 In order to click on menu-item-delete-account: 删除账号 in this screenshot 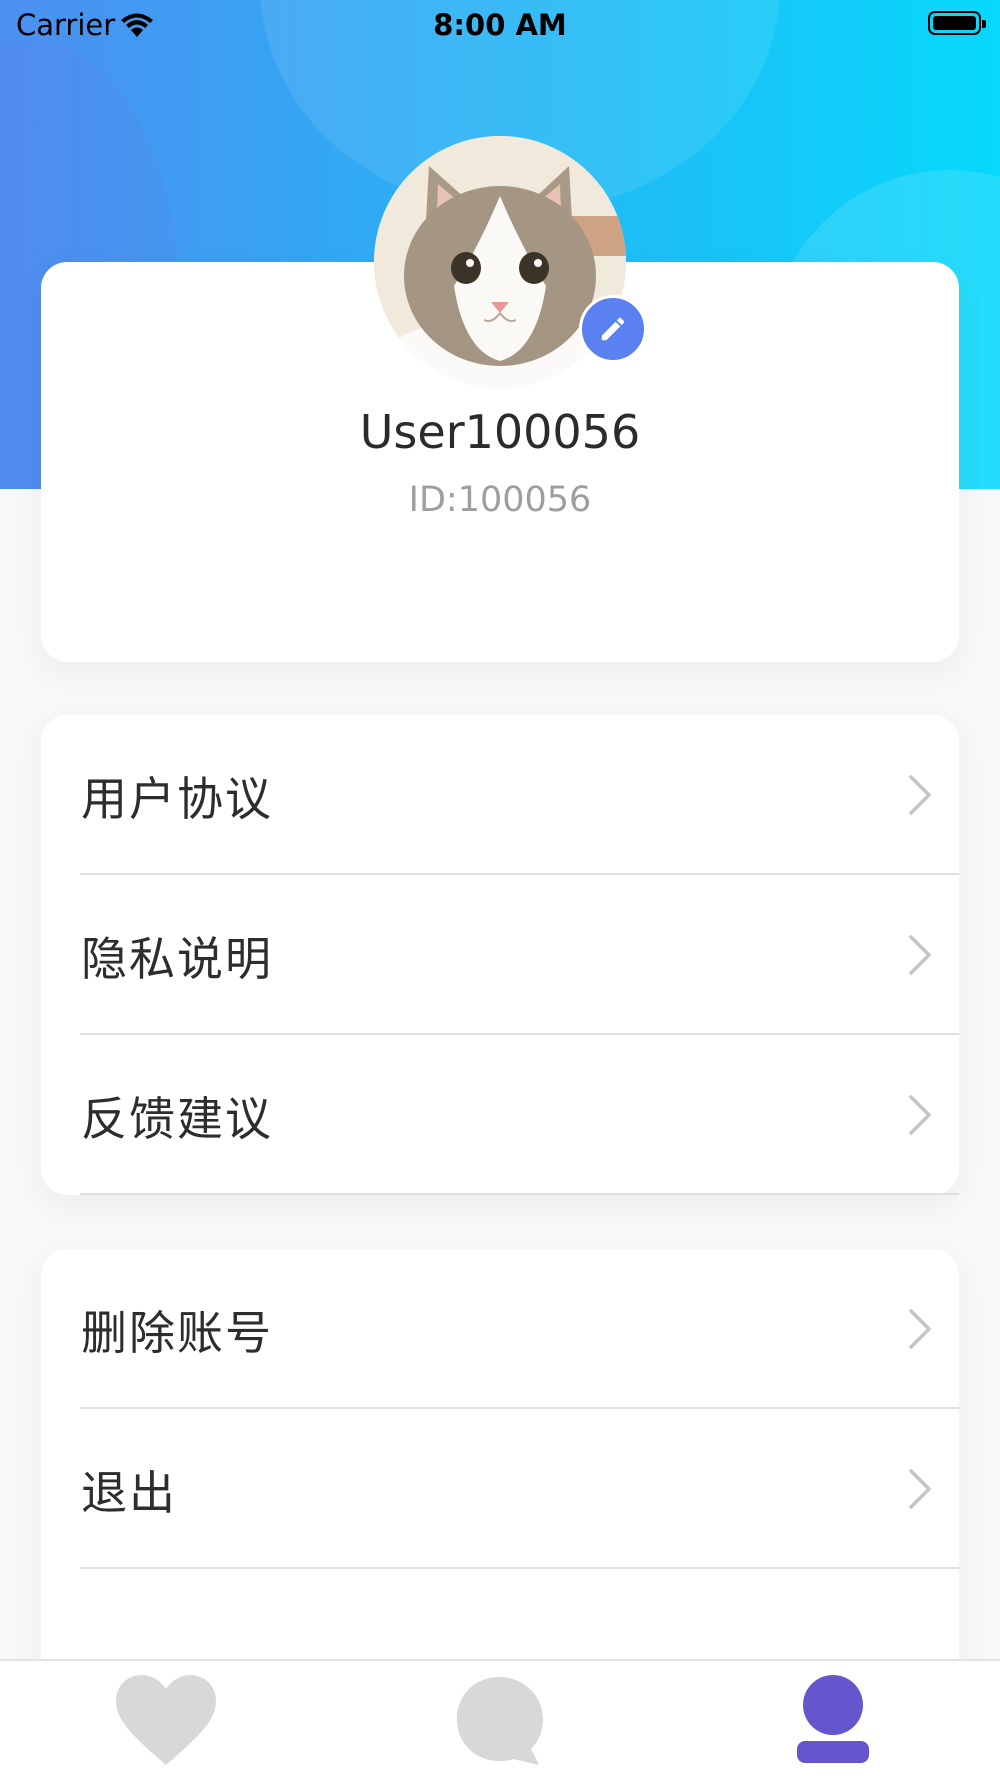, I will do `click(500, 1329)`.